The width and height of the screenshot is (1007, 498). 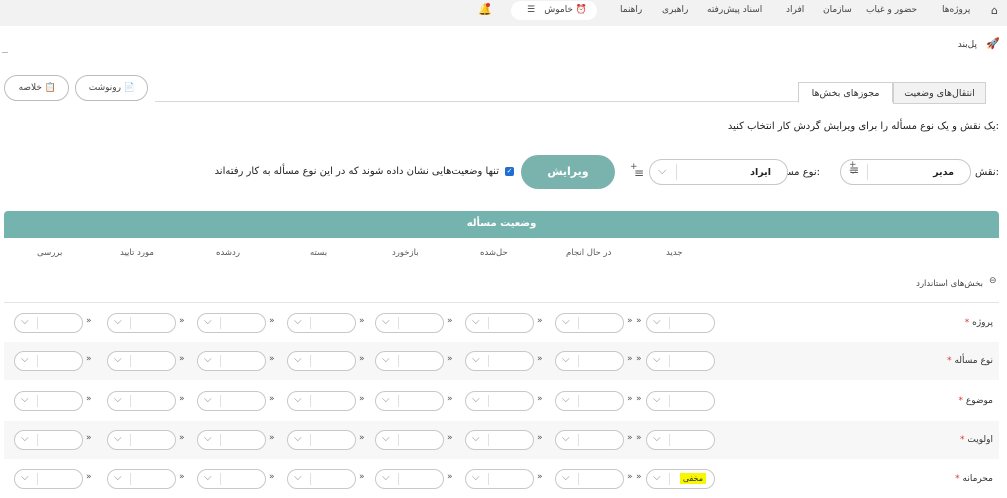 What do you see at coordinates (675, 10) in the screenshot?
I see `nav-administration: راهبری` at bounding box center [675, 10].